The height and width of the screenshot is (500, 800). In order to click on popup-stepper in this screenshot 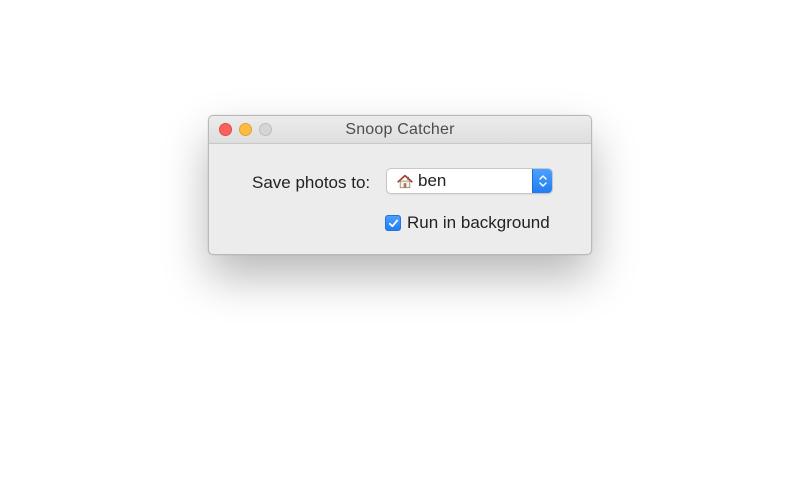, I will do `click(542, 181)`.